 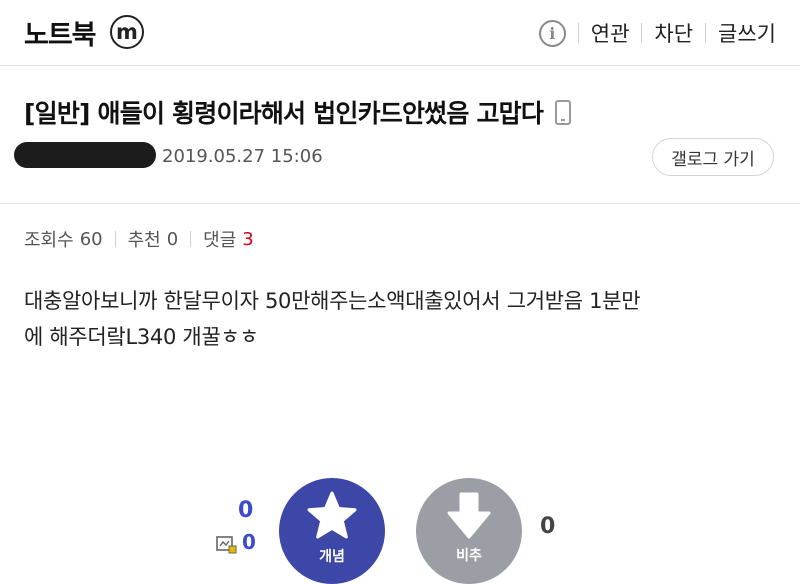 What do you see at coordinates (673, 33) in the screenshot?
I see `block-button: 차단` at bounding box center [673, 33].